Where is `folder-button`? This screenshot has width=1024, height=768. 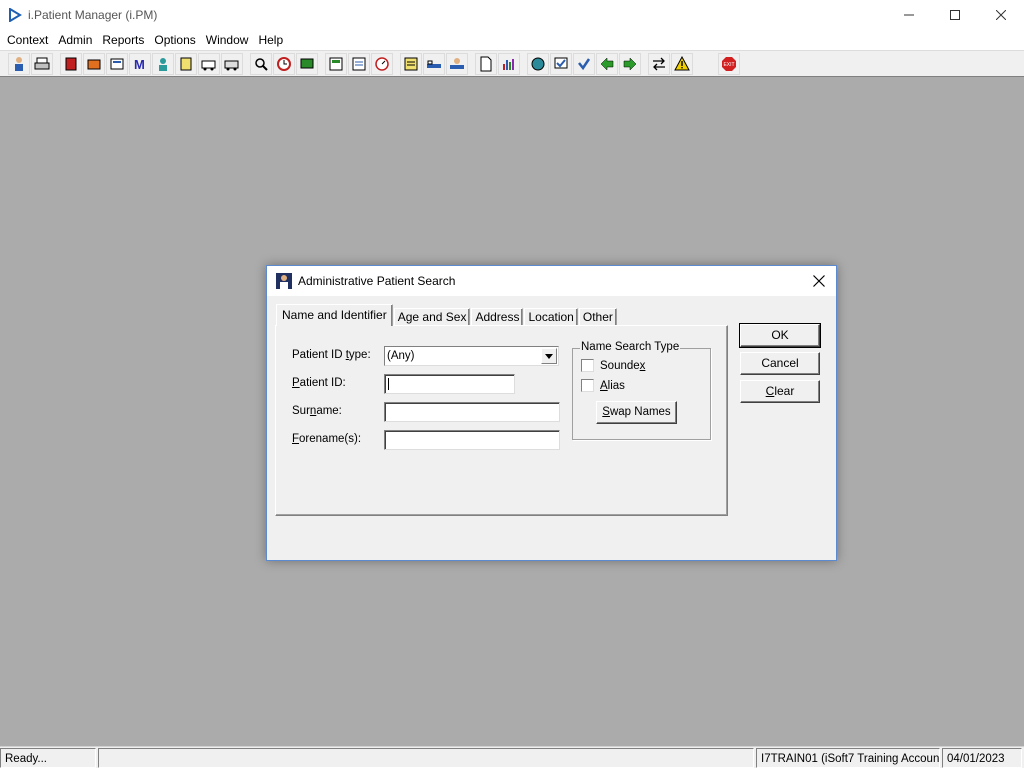
folder-button is located at coordinates (94, 63).